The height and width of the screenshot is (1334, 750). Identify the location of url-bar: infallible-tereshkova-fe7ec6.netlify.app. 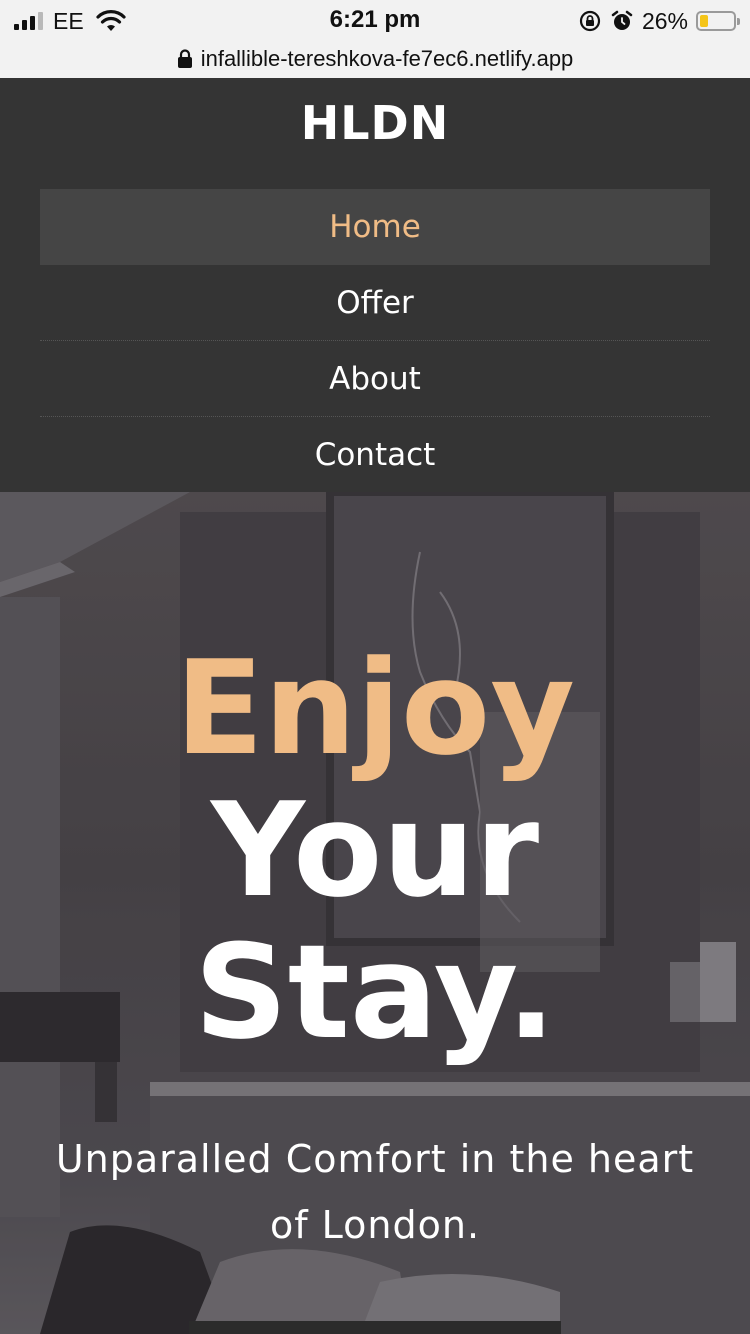
(375, 59).